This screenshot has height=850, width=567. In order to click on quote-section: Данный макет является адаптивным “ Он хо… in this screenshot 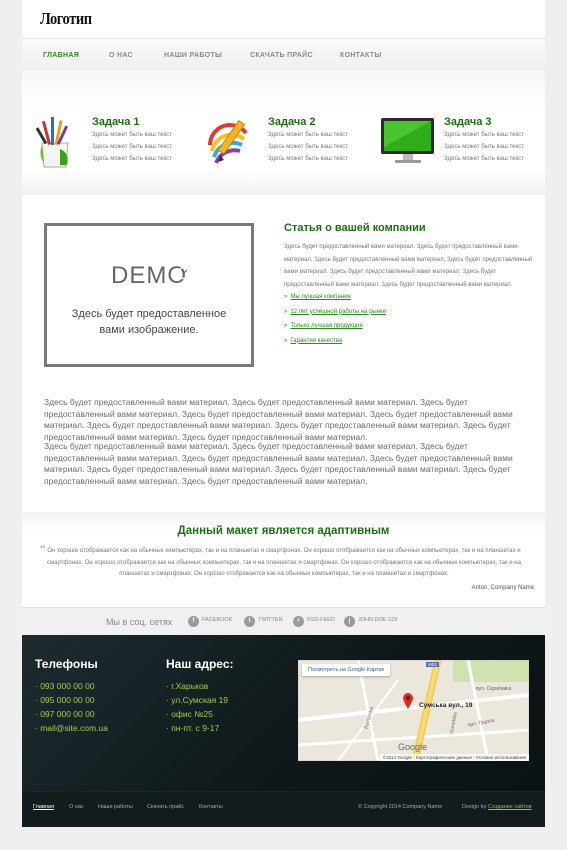, I will do `click(283, 559)`.